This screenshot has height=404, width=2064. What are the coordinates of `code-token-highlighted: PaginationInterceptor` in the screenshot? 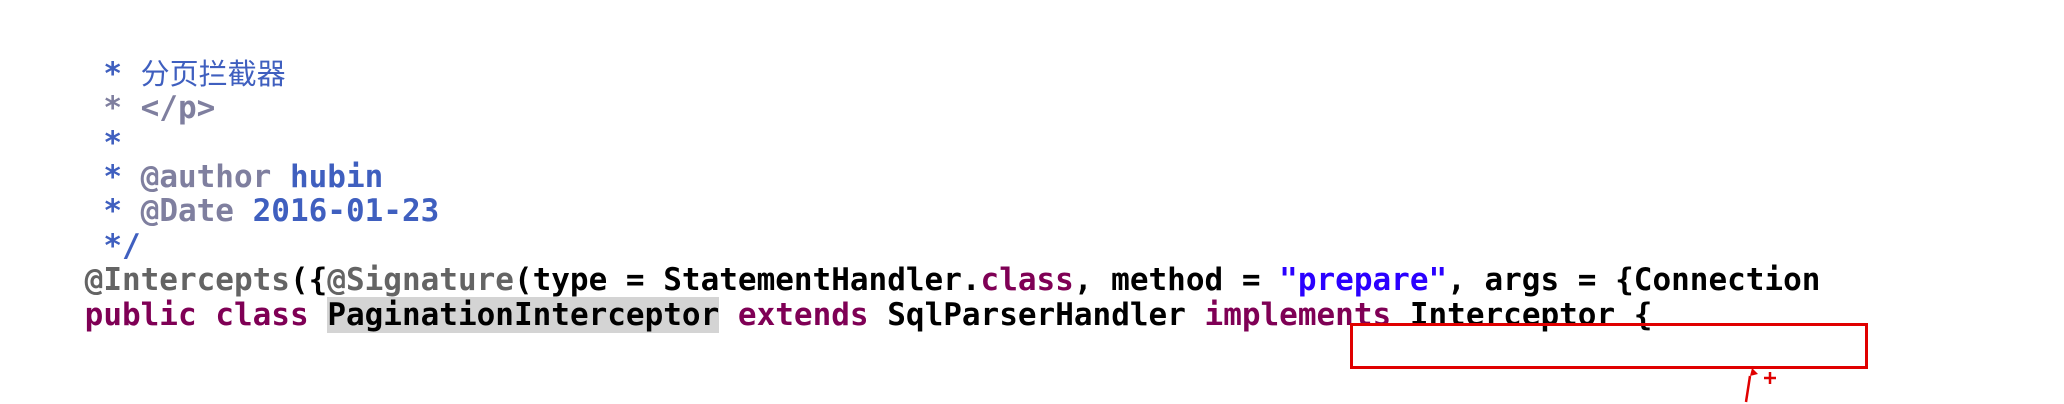 It's located at (523, 315).